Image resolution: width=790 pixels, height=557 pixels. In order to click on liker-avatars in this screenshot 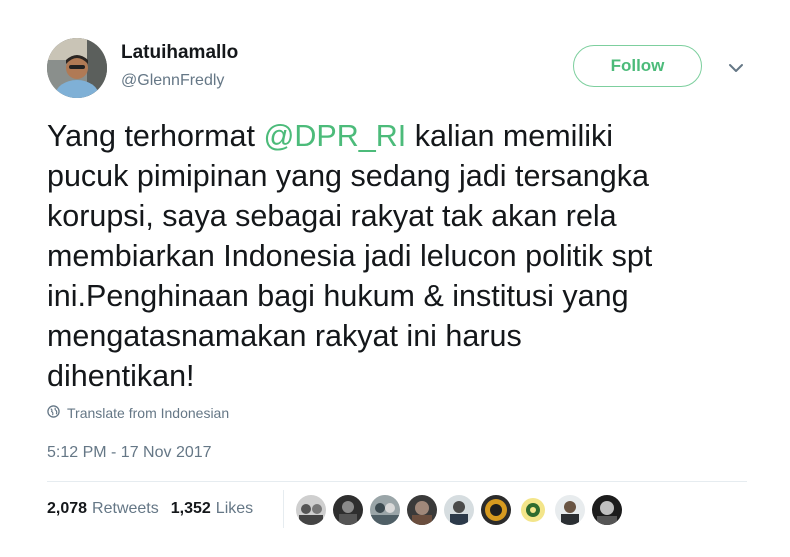, I will do `click(459, 510)`.